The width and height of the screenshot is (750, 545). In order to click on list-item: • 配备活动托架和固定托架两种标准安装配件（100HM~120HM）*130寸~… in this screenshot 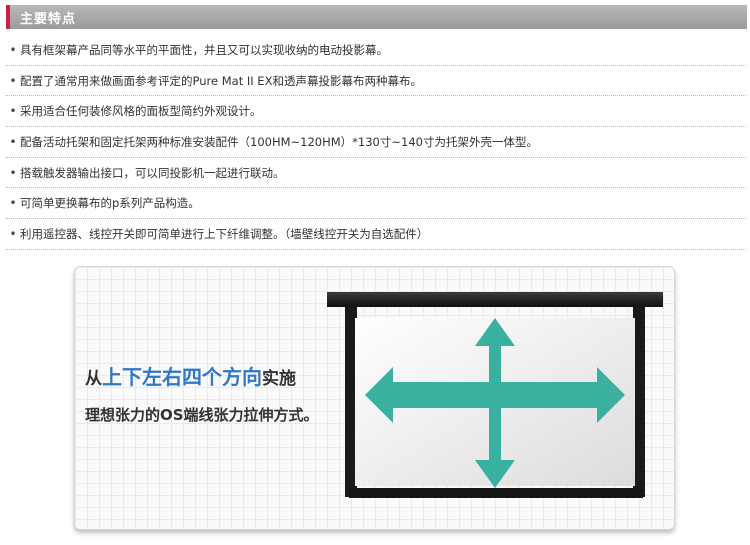, I will do `click(376, 142)`.